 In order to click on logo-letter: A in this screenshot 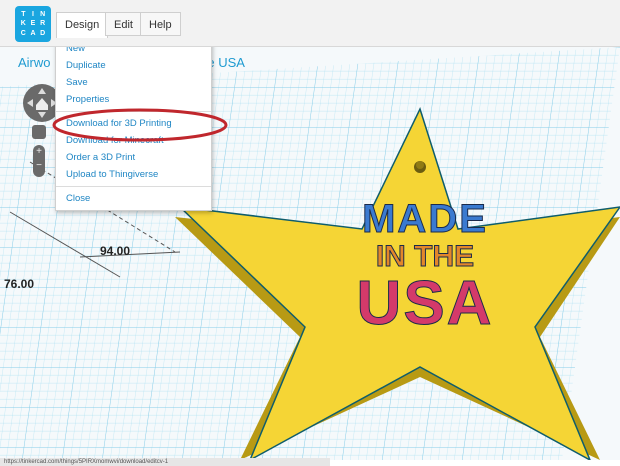, I will do `click(33, 34)`.